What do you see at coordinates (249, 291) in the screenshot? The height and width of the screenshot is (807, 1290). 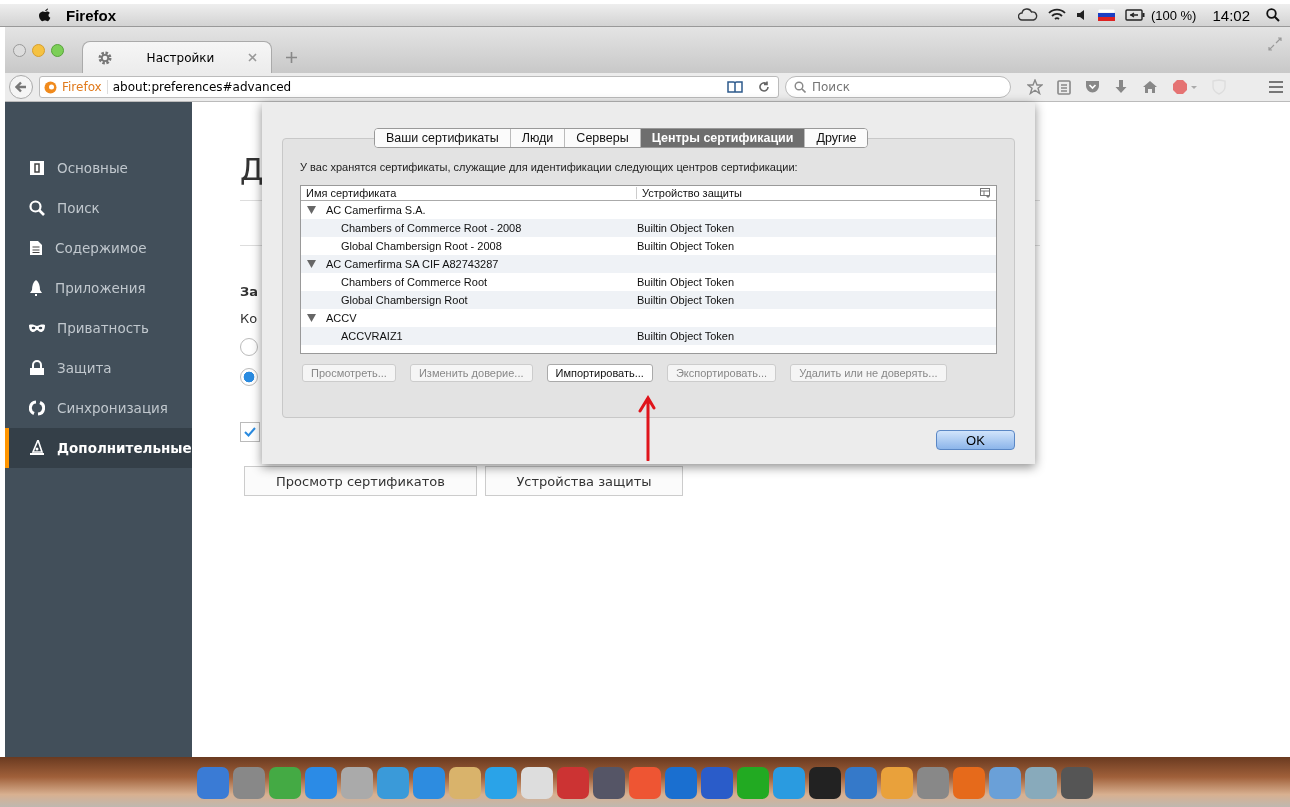 I see `section-heading: За` at bounding box center [249, 291].